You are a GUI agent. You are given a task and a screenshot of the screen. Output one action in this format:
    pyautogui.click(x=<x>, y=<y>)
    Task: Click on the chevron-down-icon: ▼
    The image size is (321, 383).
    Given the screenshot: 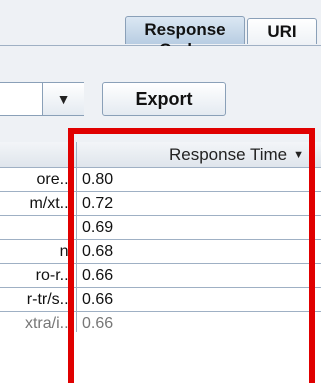 What is the action you would take?
    pyautogui.click(x=63, y=99)
    